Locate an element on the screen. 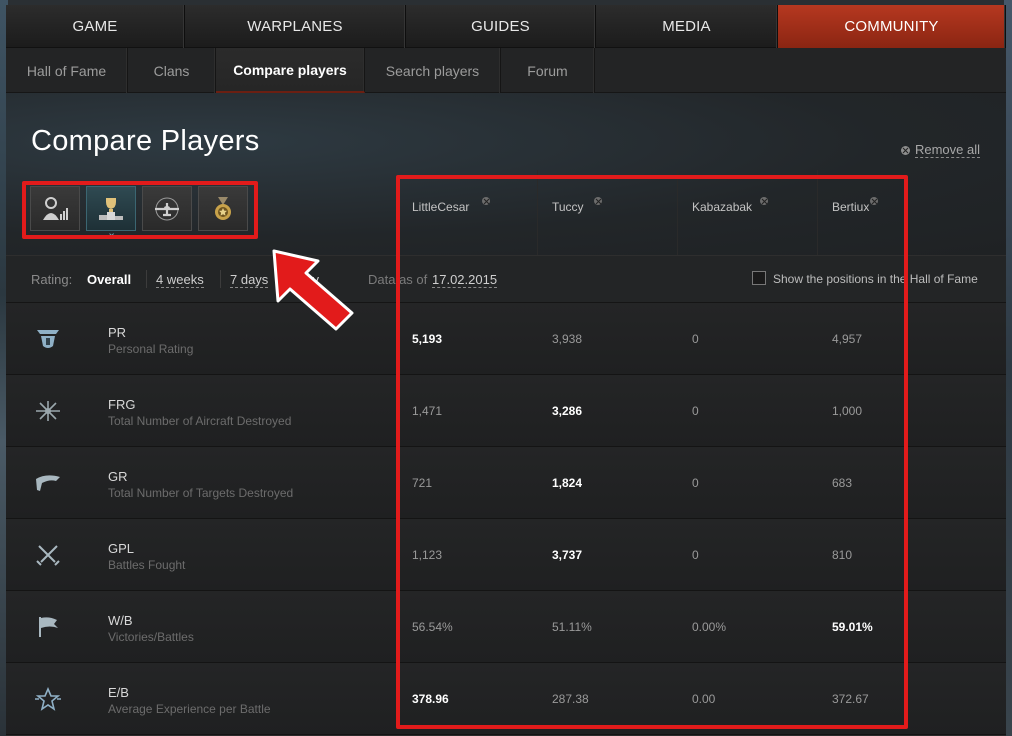  aircraft-destroyed-icon is located at coordinates (48, 411).